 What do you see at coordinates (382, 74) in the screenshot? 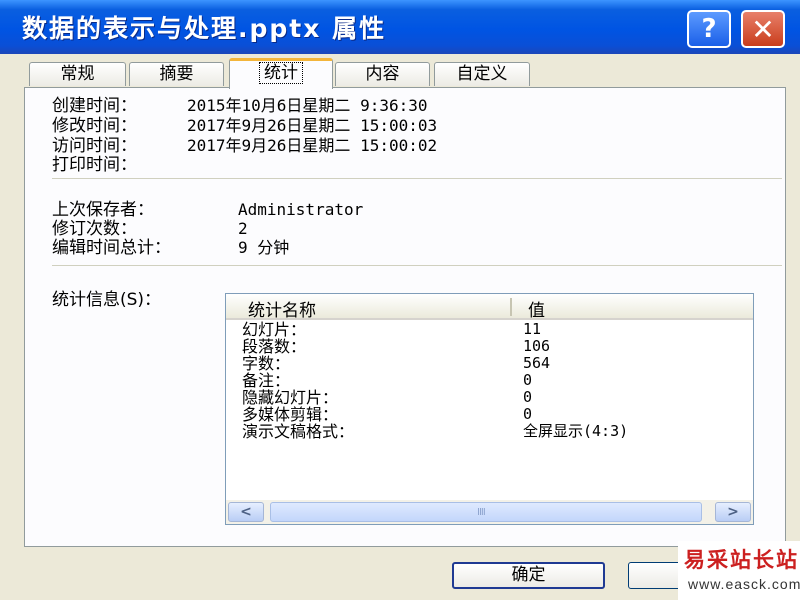
I see `tab-contents: 内容` at bounding box center [382, 74].